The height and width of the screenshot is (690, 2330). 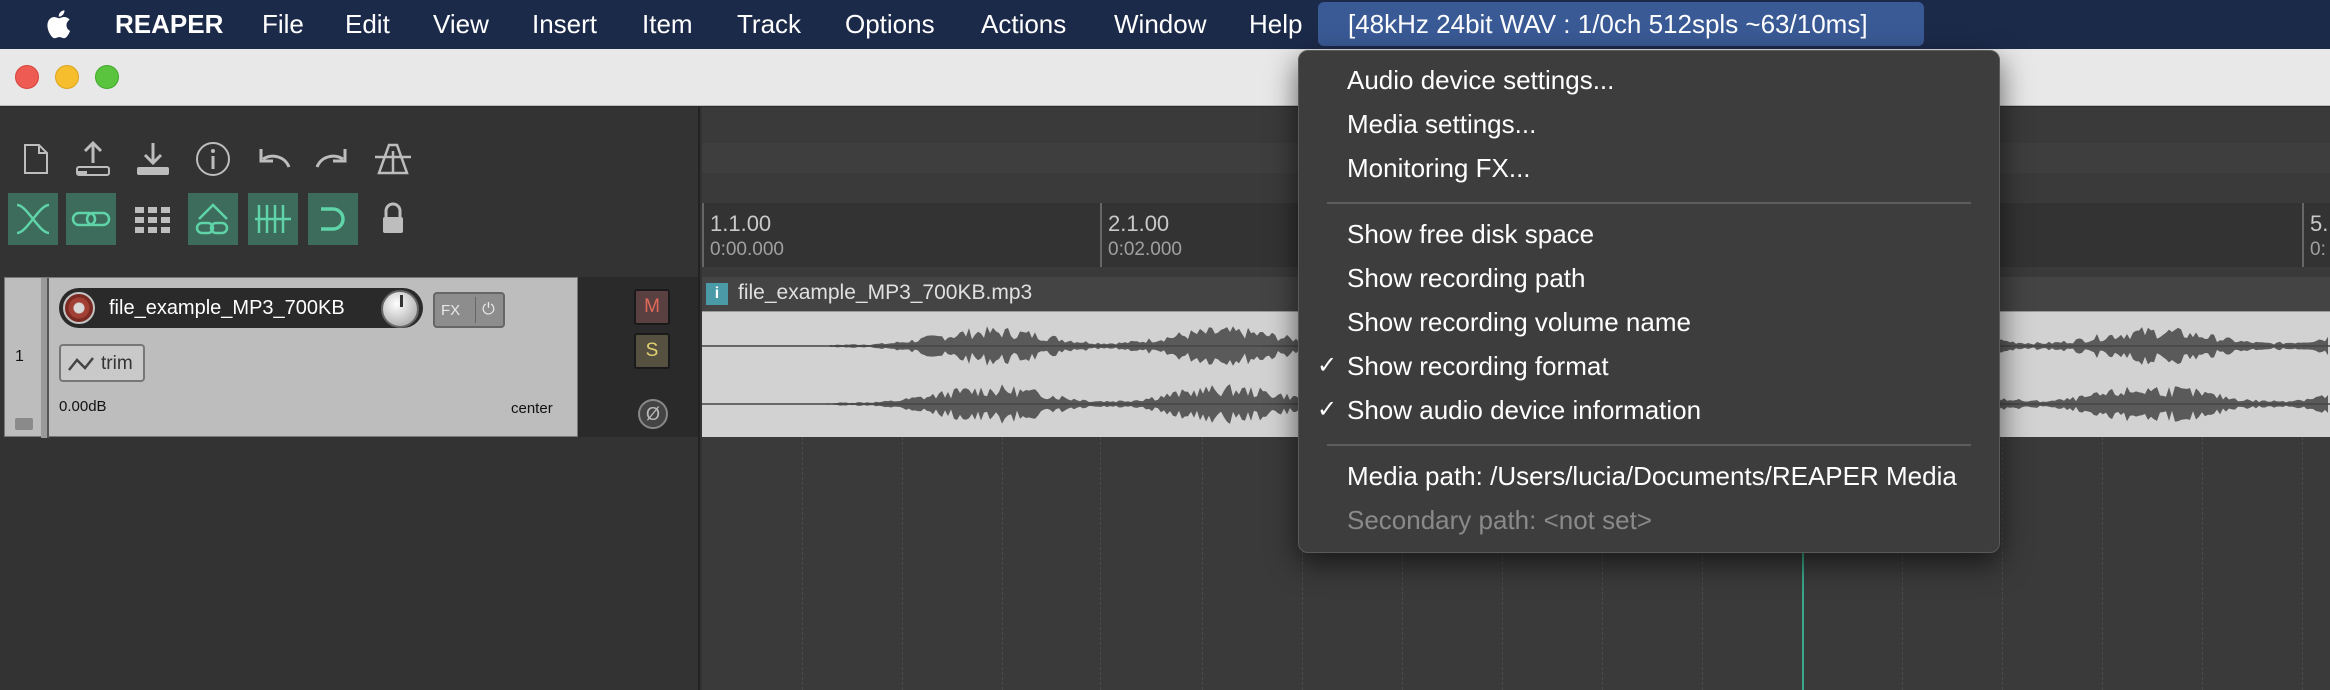 I want to click on open-project-button, so click(x=93, y=159).